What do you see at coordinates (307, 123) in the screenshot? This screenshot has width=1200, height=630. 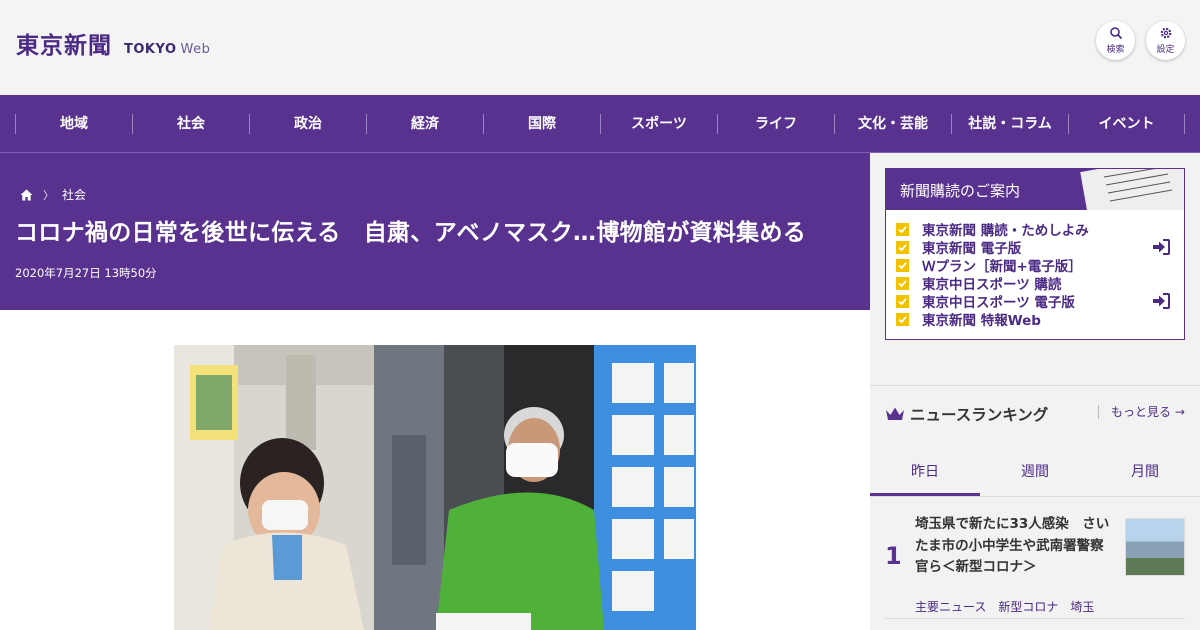 I see `nav-item-politics: 政治` at bounding box center [307, 123].